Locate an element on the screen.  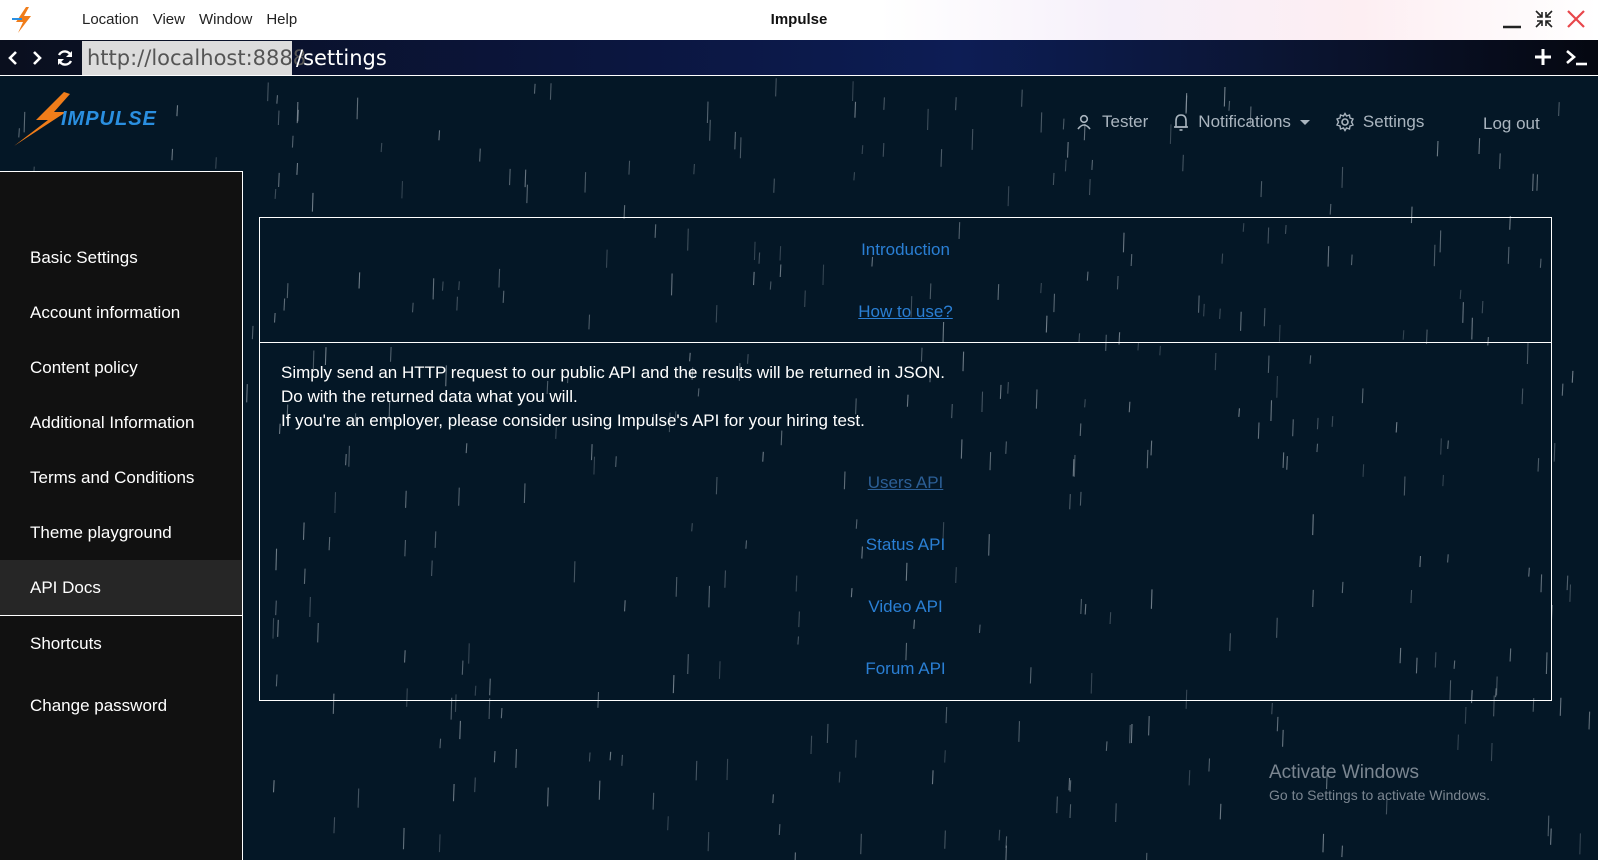
notifications-dropdown: Notifications is located at coordinates (1241, 122).